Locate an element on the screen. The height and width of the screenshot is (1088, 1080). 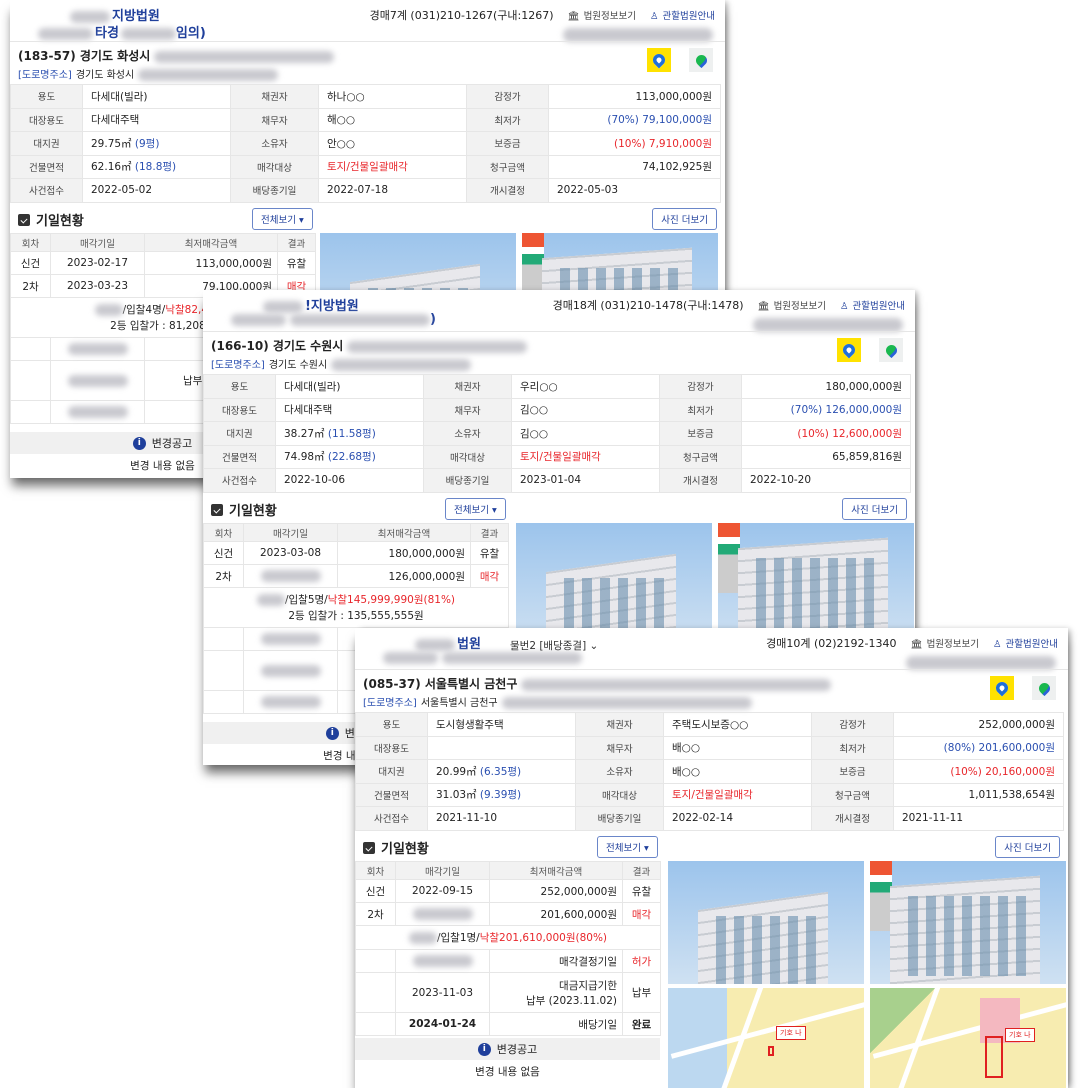
naver-pin-icon is located at coordinates (1044, 688).